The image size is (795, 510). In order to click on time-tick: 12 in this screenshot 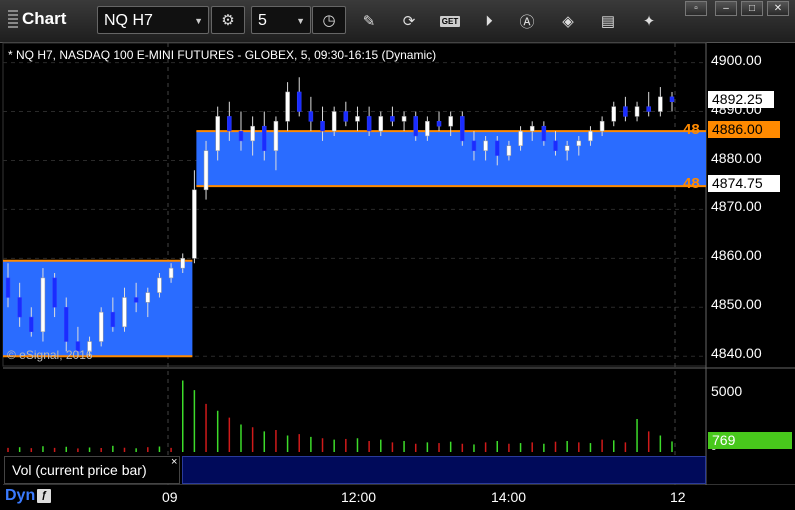, I will do `click(678, 497)`.